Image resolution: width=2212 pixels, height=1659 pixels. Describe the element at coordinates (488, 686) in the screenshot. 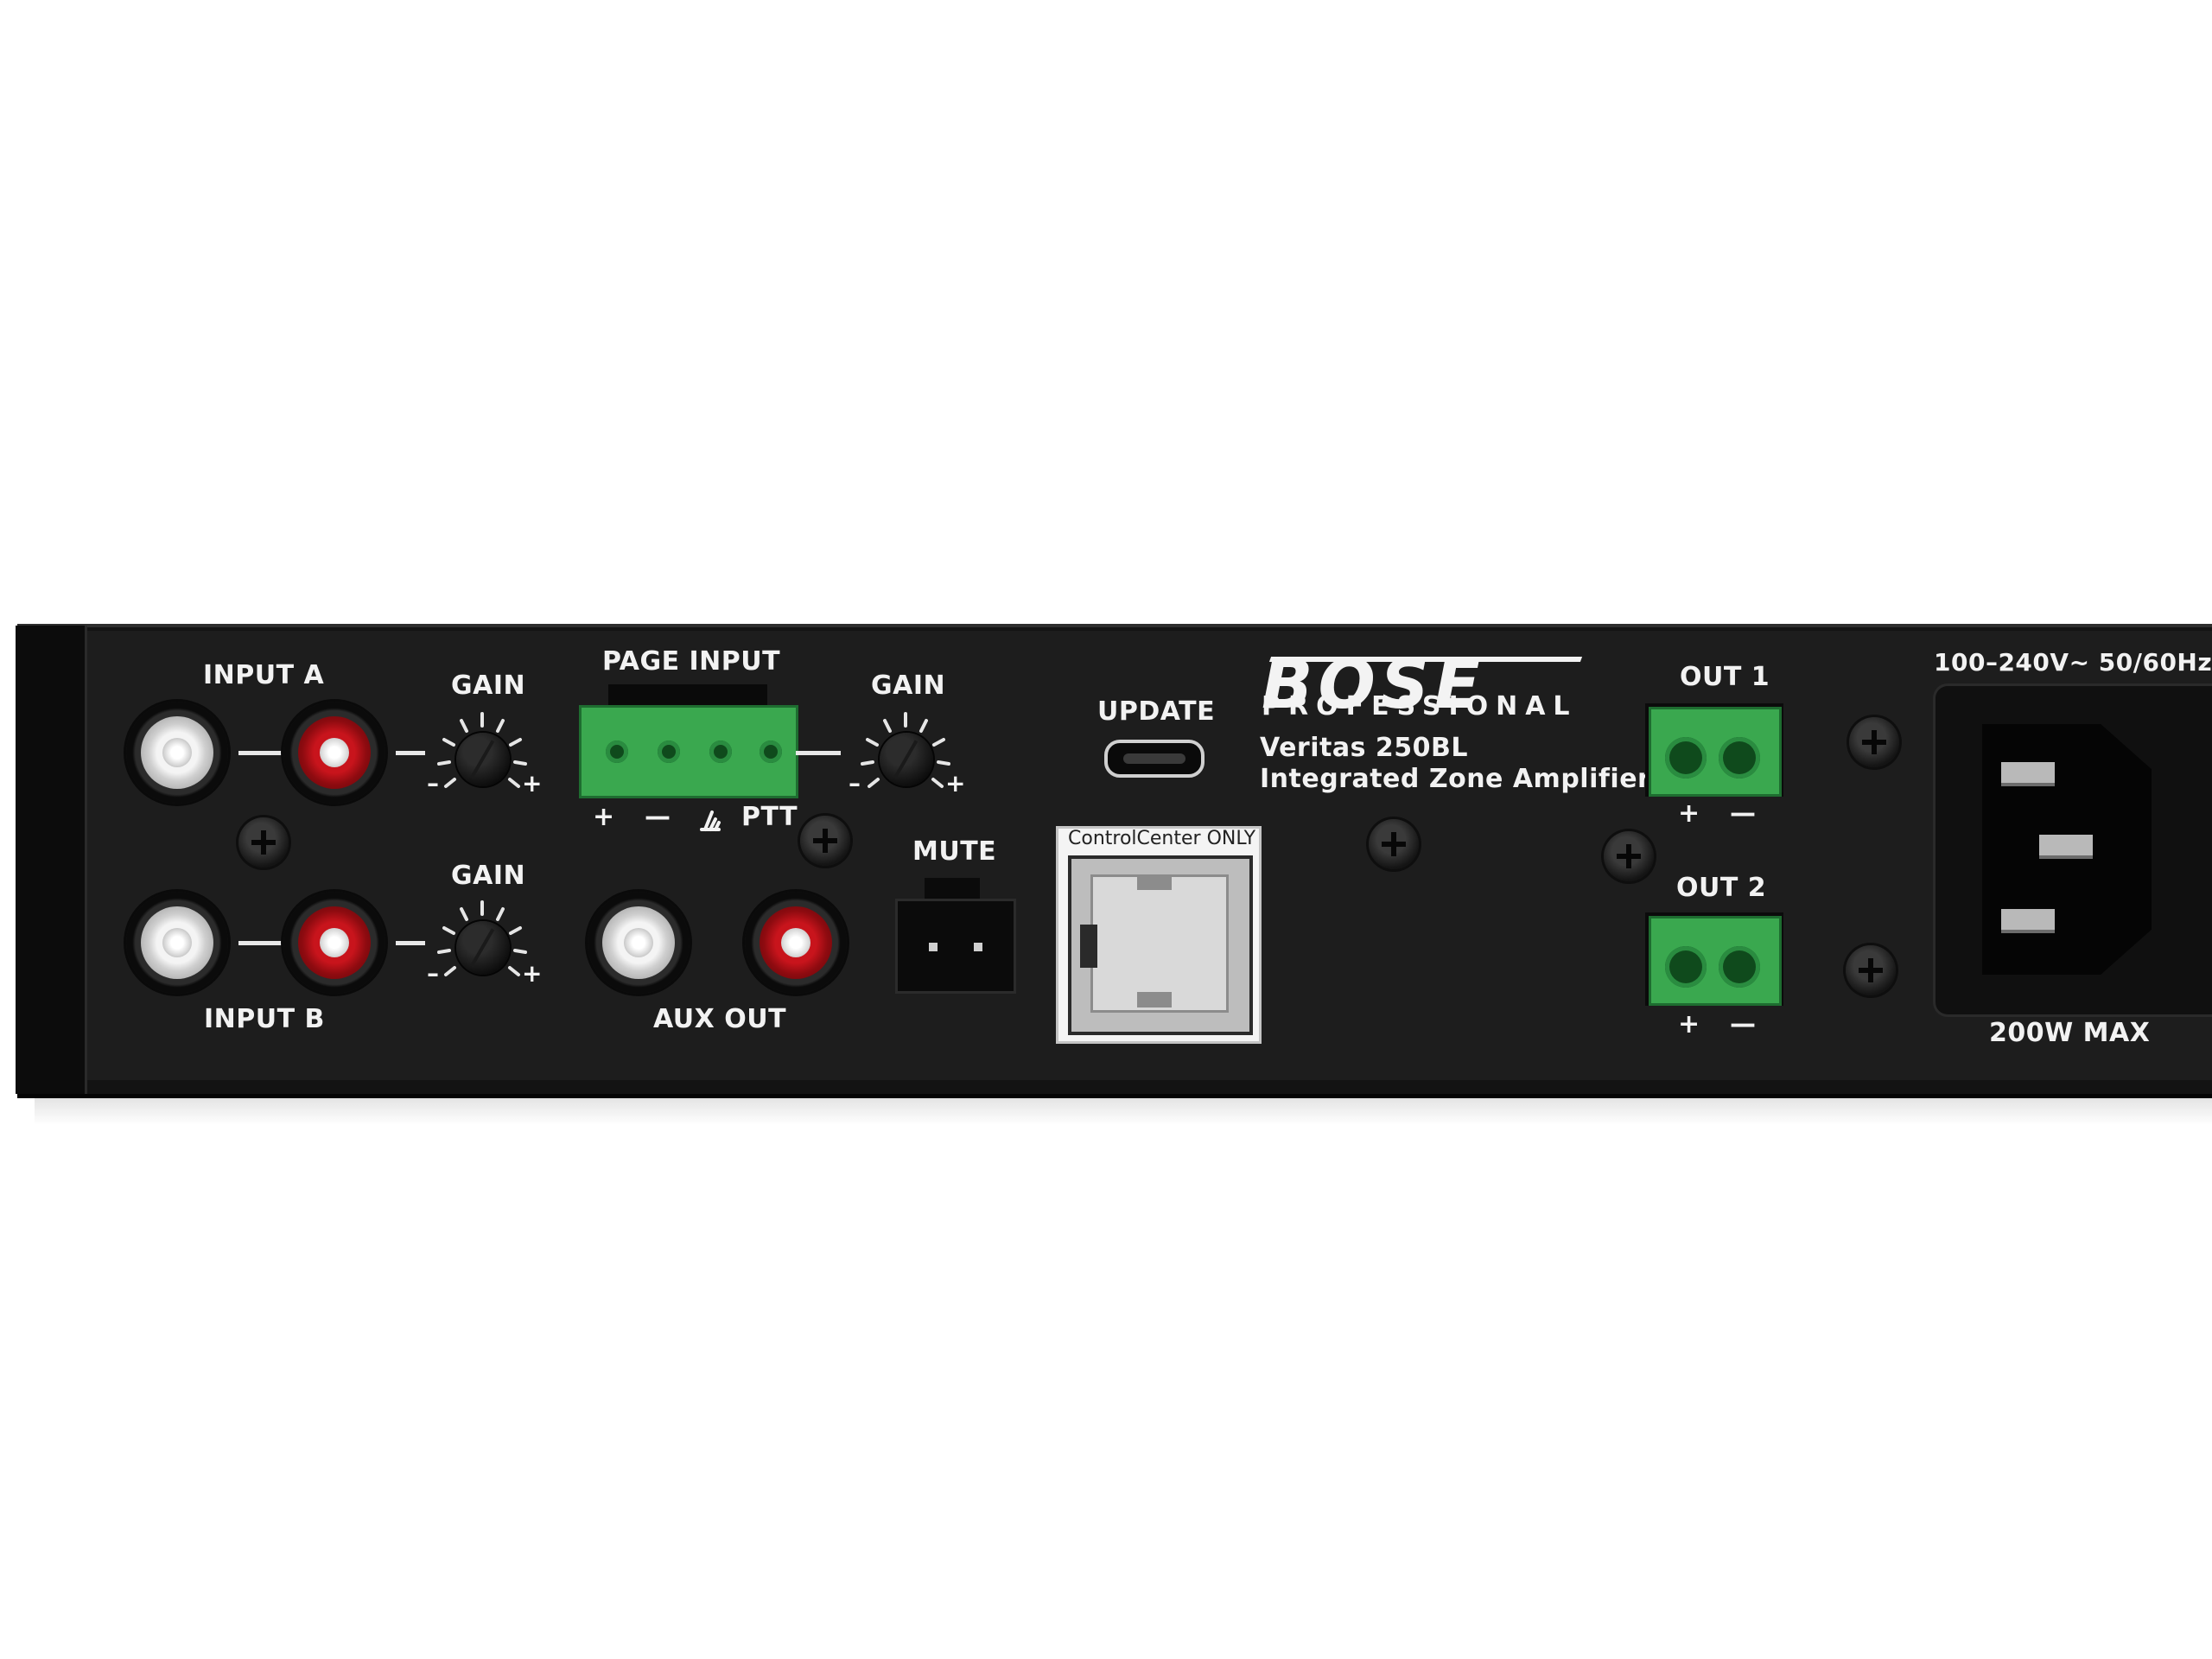

I see `gain-a-label: GAIN` at that location.